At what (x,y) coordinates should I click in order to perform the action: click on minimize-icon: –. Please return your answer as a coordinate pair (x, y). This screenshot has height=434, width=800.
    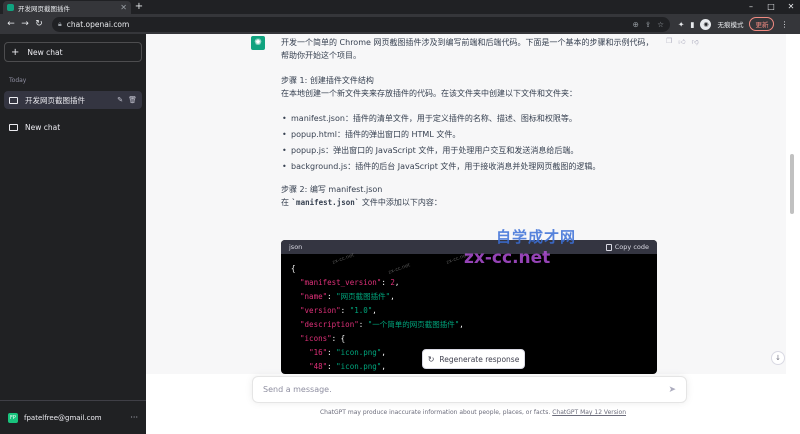
    Looking at the image, I should click on (751, 6).